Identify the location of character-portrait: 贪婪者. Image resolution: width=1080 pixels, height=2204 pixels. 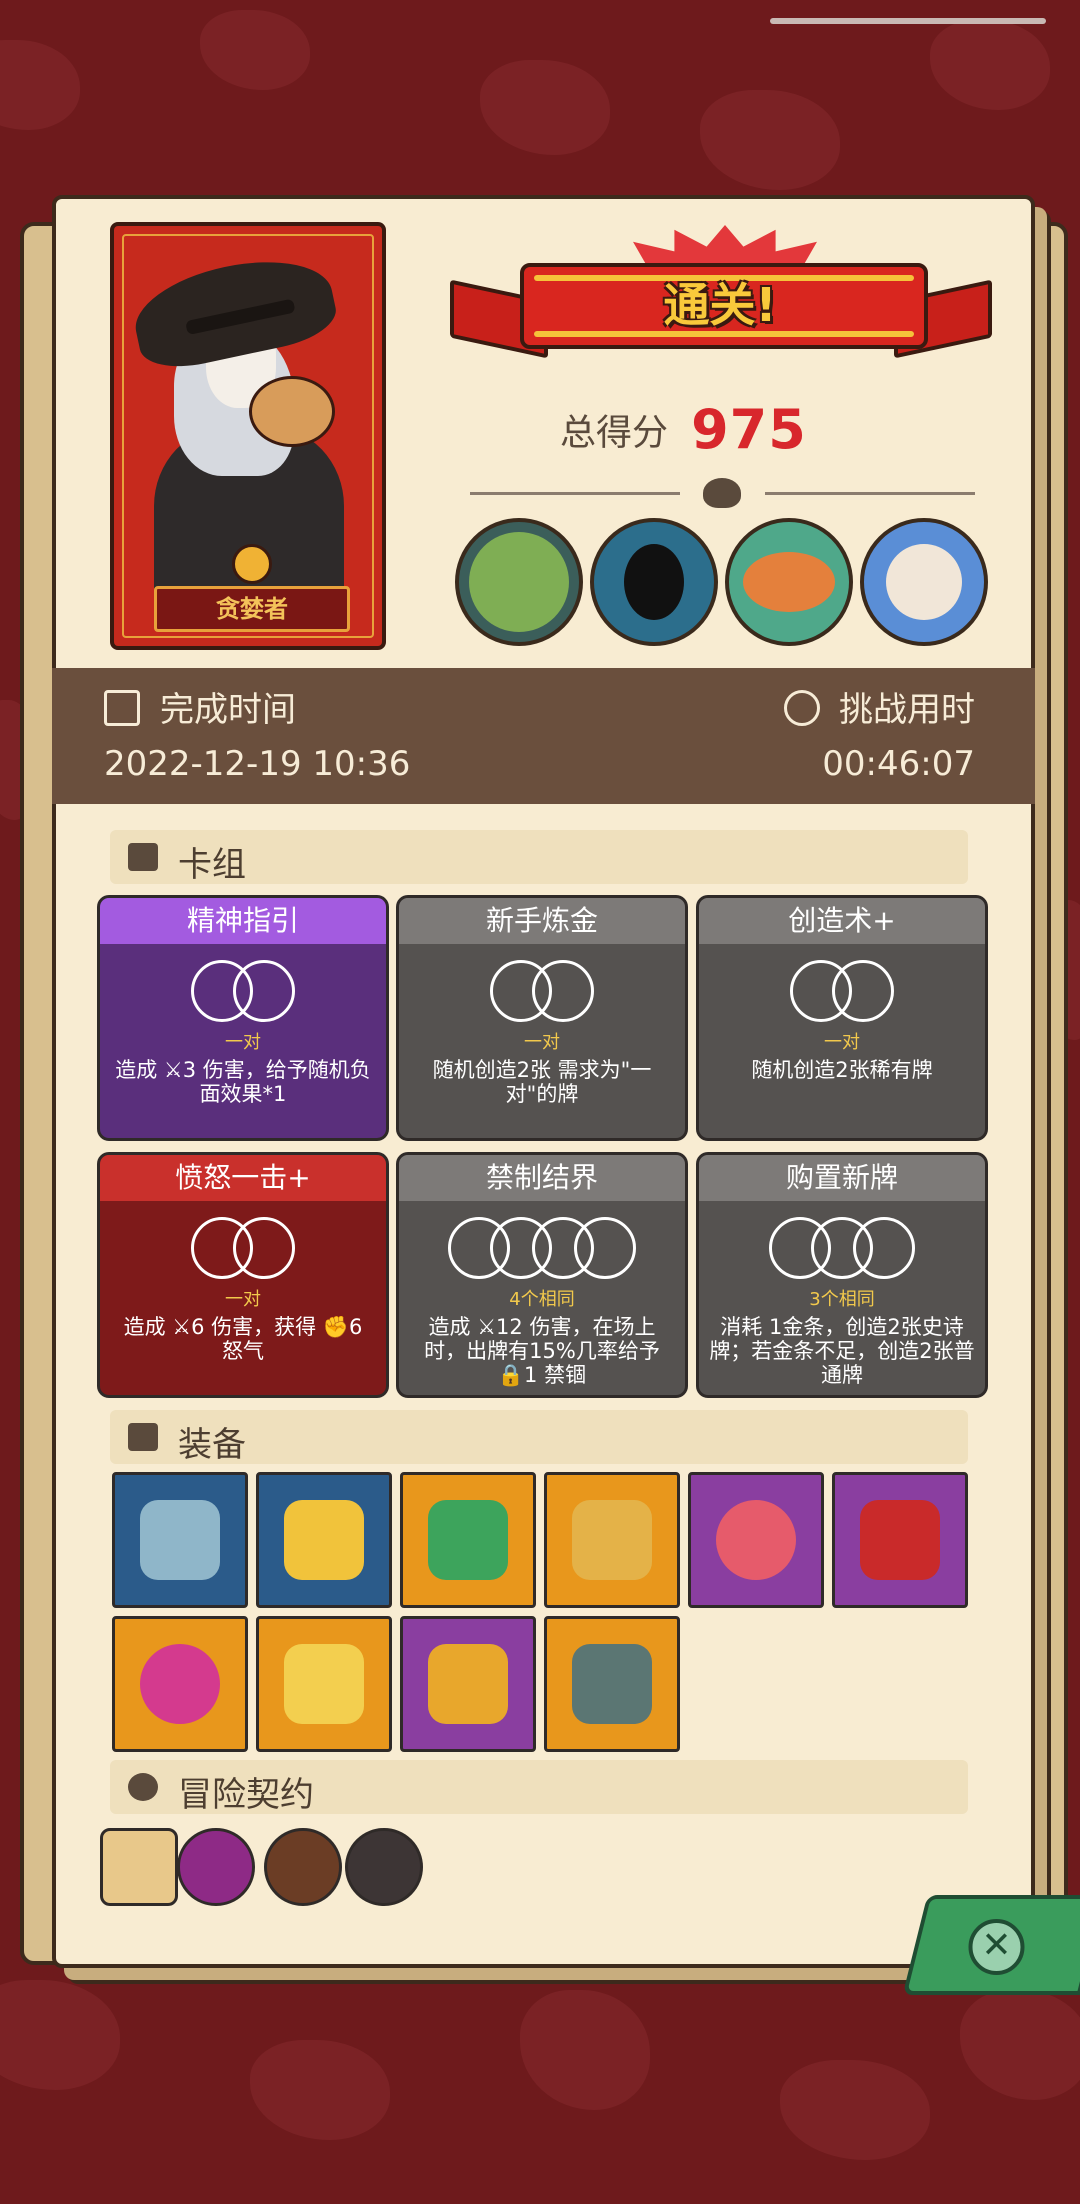
(248, 436).